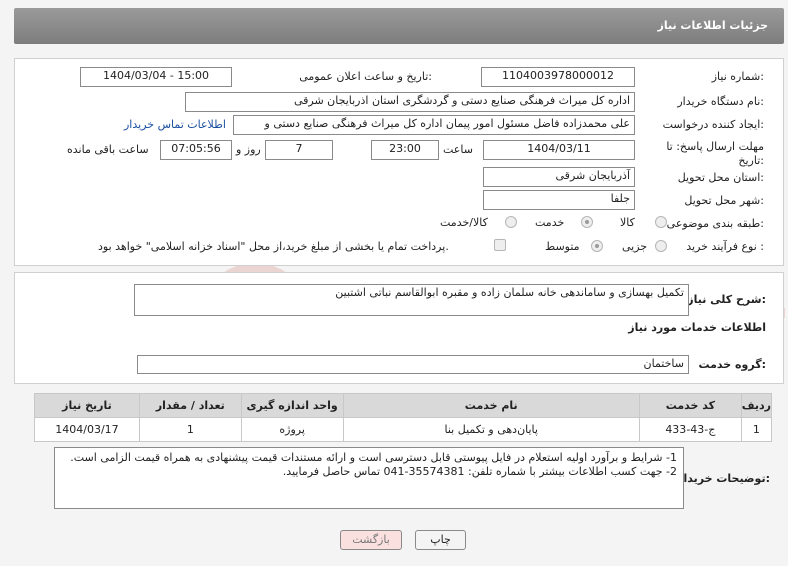 Image resolution: width=788 pixels, height=566 pixels. I want to click on announce-field: 1404/03/04 - 15:00, so click(156, 77).